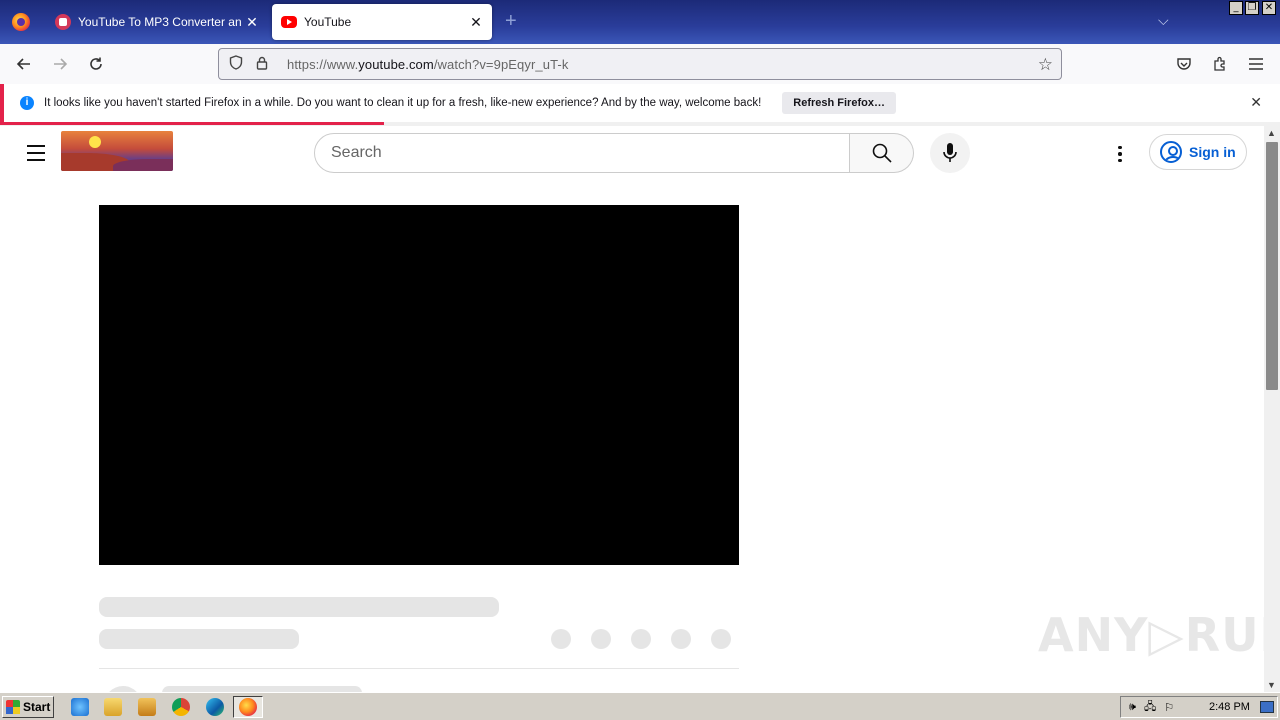 The height and width of the screenshot is (720, 1280). I want to click on volume-icon: 🕪, so click(1132, 707).